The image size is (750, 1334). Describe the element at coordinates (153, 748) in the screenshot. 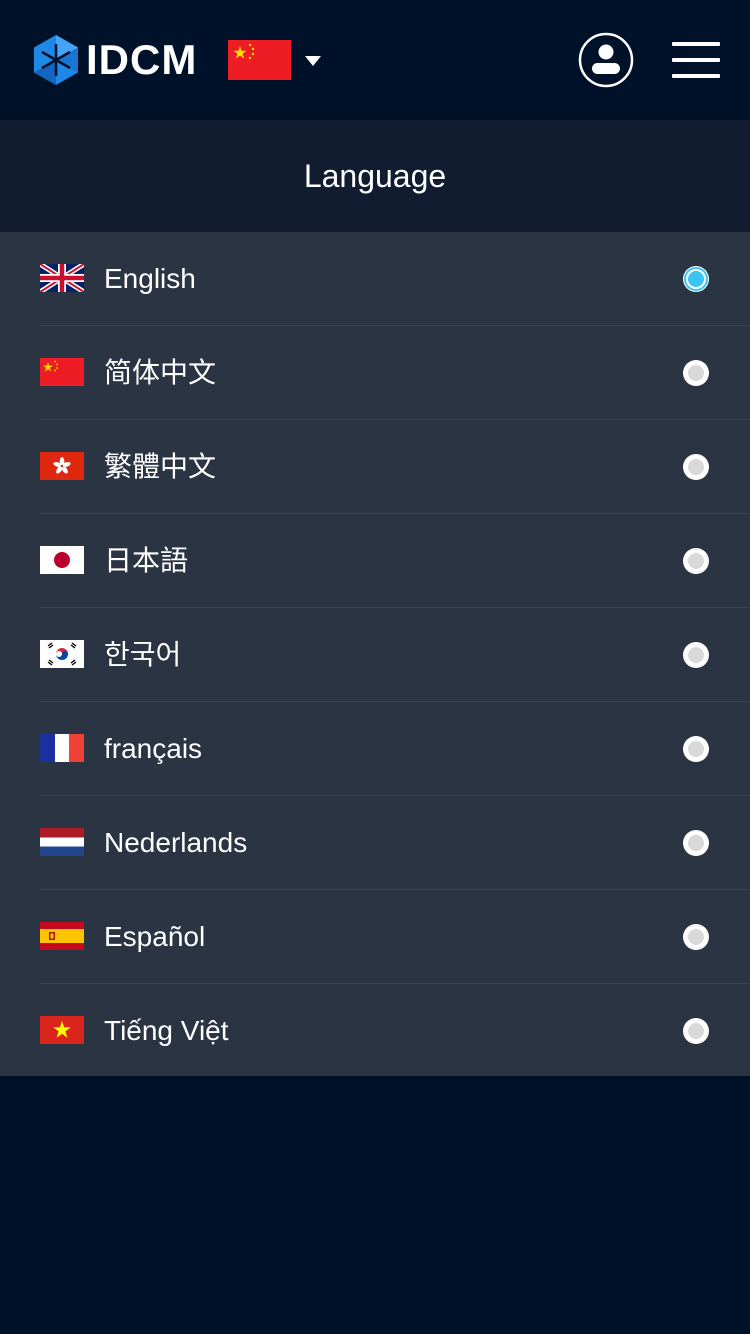

I see `language-label: français` at that location.